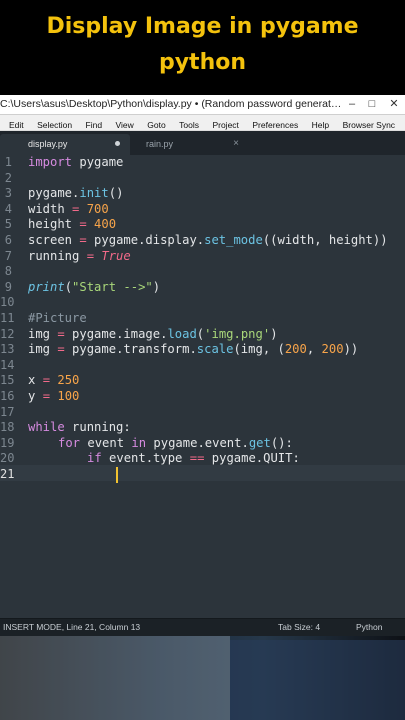 This screenshot has width=405, height=720. Describe the element at coordinates (7, 396) in the screenshot. I see `line-number: 16` at that location.